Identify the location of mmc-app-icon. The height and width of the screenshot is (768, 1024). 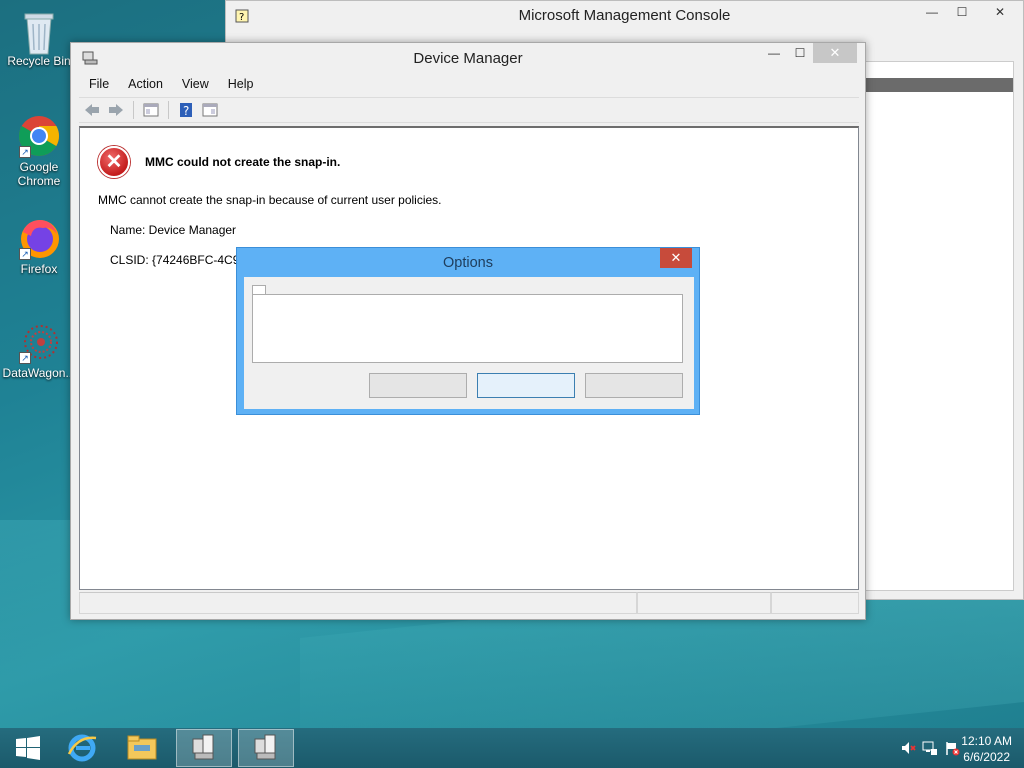
(203, 747).